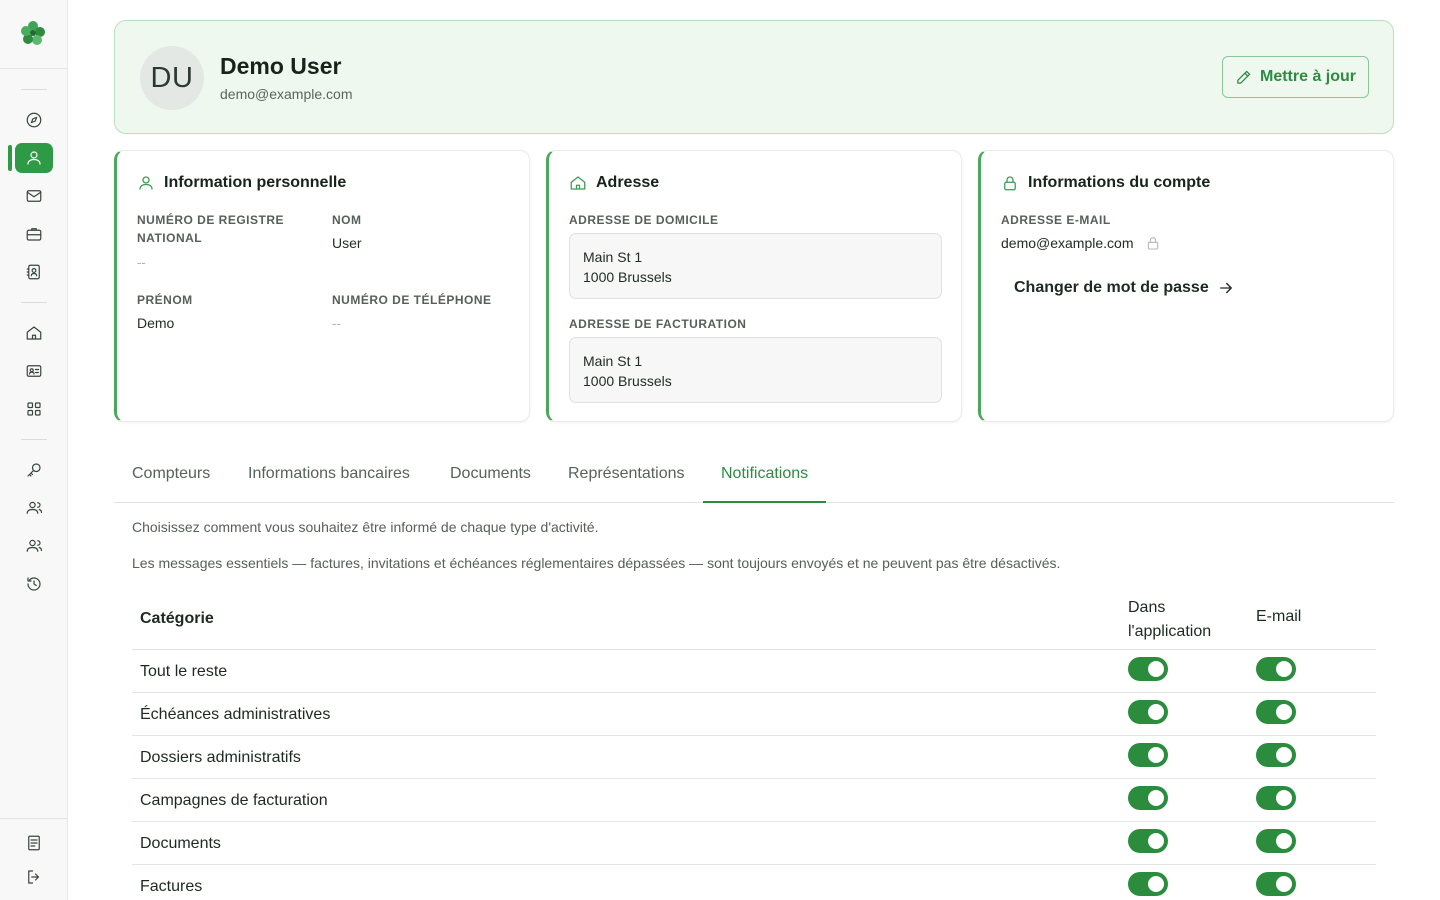 This screenshot has width=1440, height=900. I want to click on column-header-category: Catégorie, so click(177, 618).